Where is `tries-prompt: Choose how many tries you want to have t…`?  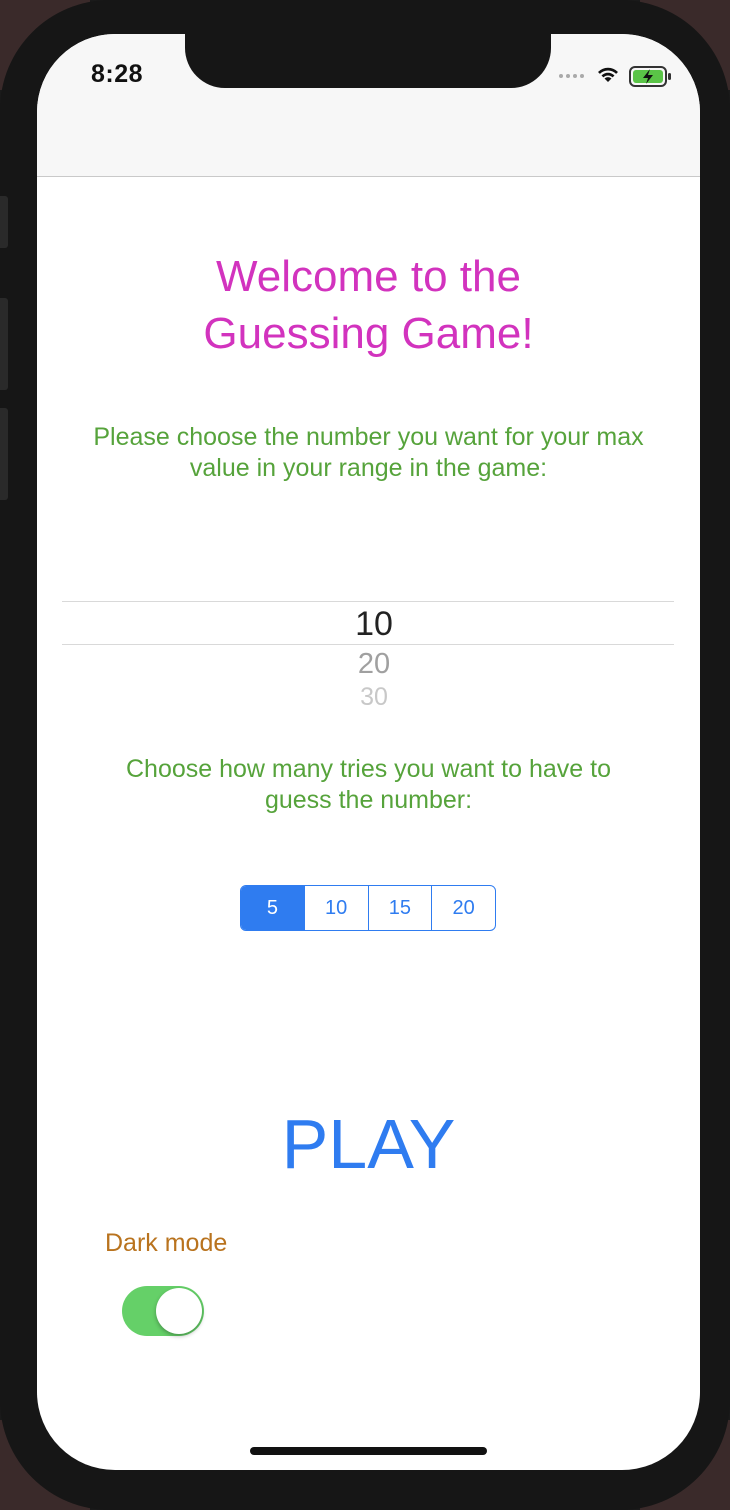
tries-prompt: Choose how many tries you want to have t… is located at coordinates (368, 784).